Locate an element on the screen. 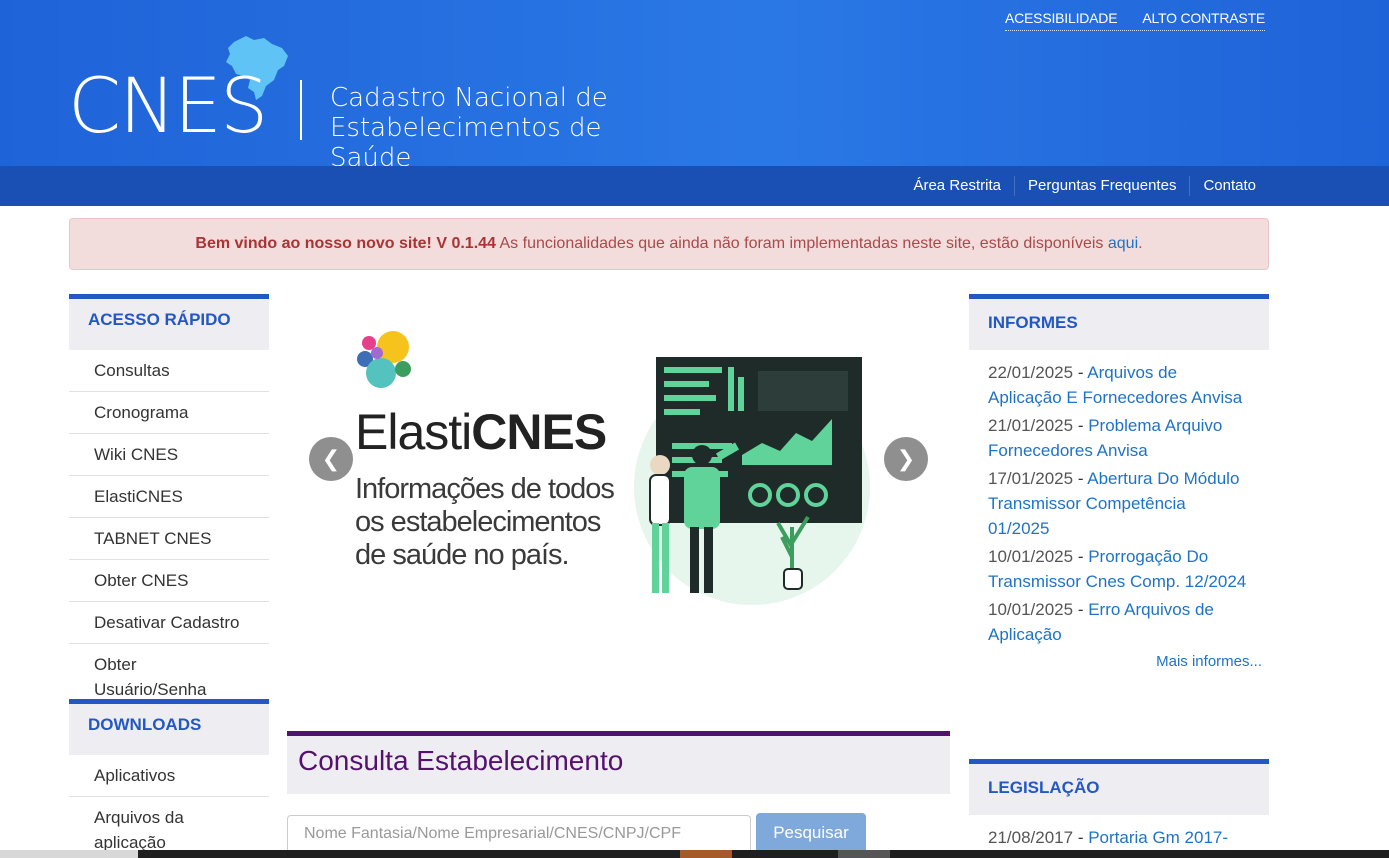  carousel-next-button: ❯ is located at coordinates (906, 459).